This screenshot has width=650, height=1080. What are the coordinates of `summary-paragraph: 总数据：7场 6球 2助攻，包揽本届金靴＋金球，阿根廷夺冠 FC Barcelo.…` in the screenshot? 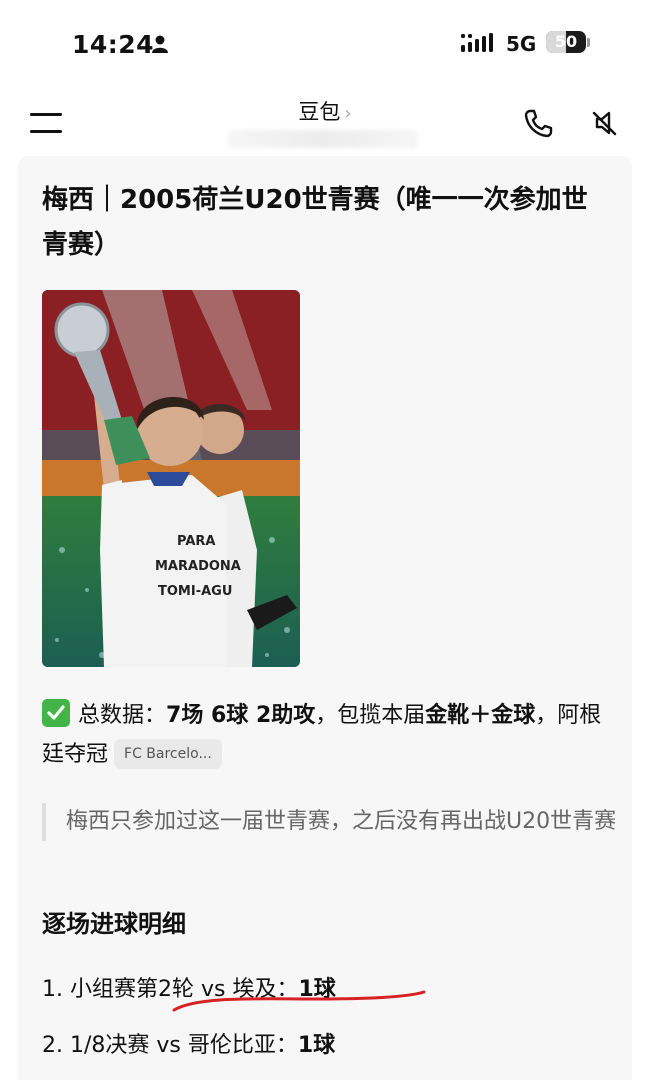 It's located at (329, 735).